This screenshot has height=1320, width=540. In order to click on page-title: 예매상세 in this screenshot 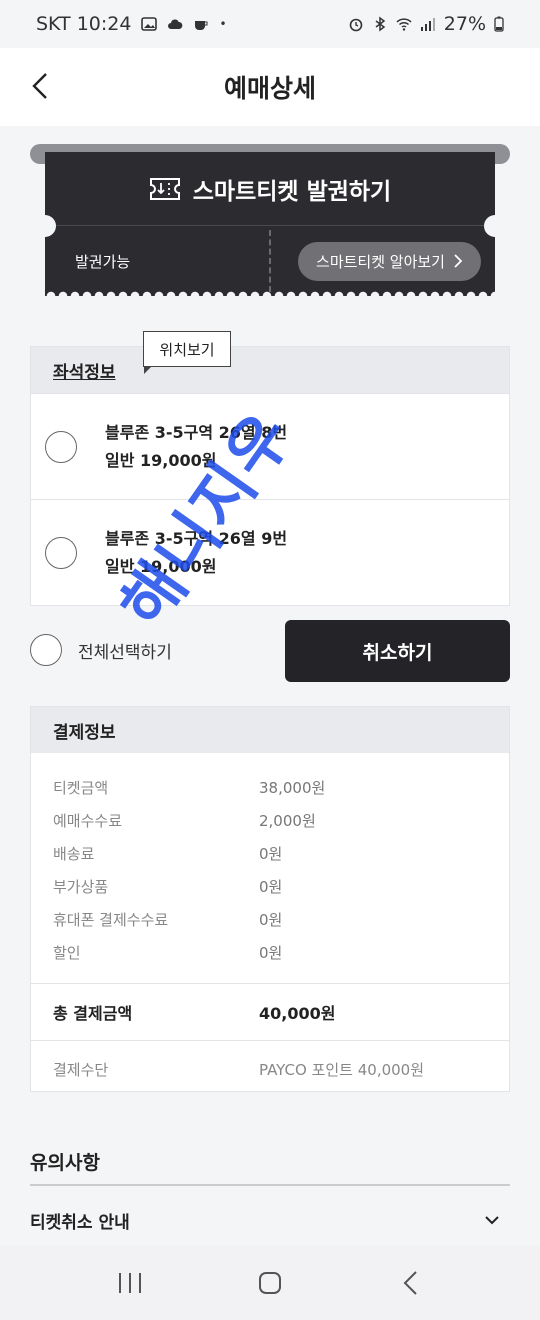, I will do `click(269, 88)`.